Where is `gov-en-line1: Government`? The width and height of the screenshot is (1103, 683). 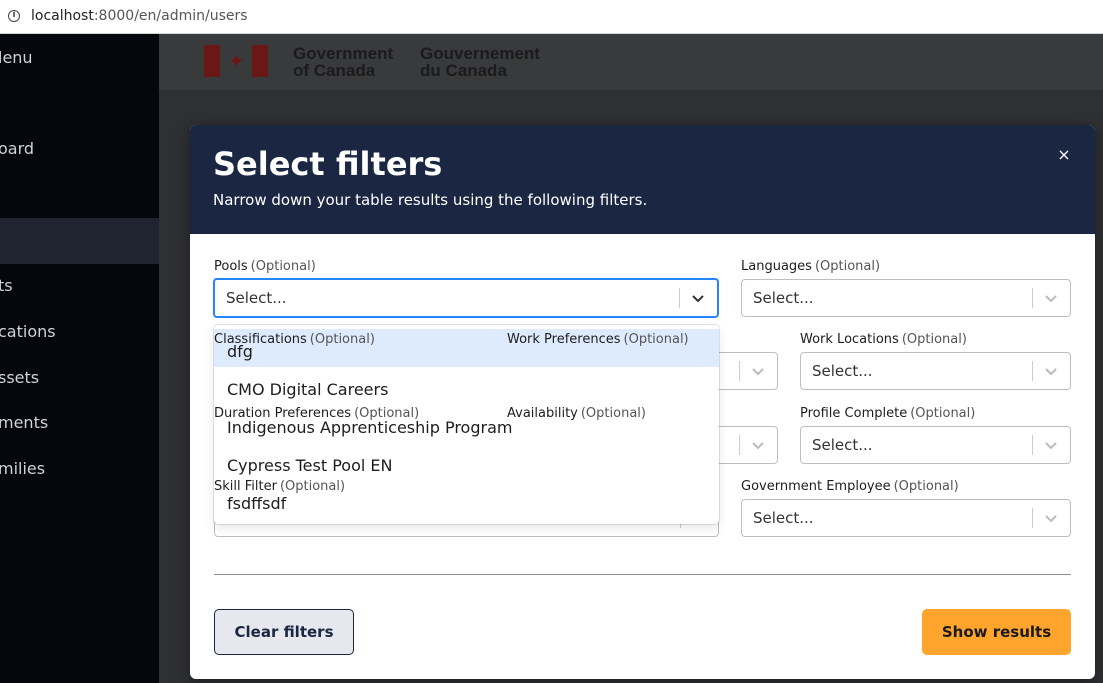 gov-en-line1: Government is located at coordinates (343, 53).